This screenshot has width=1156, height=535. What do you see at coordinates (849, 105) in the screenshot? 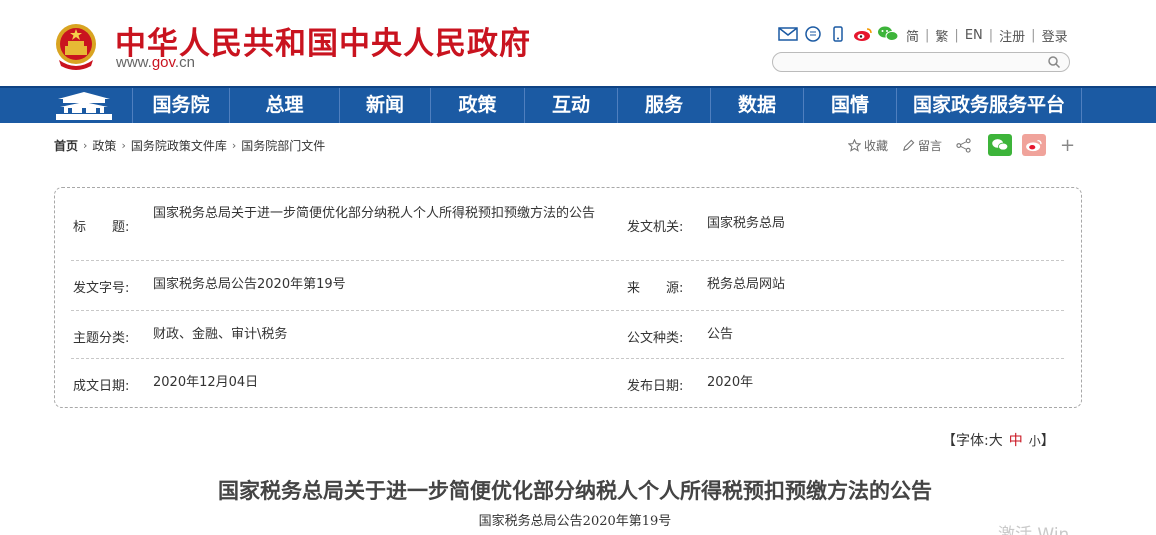
I see `nav-item-national-info: 国情` at bounding box center [849, 105].